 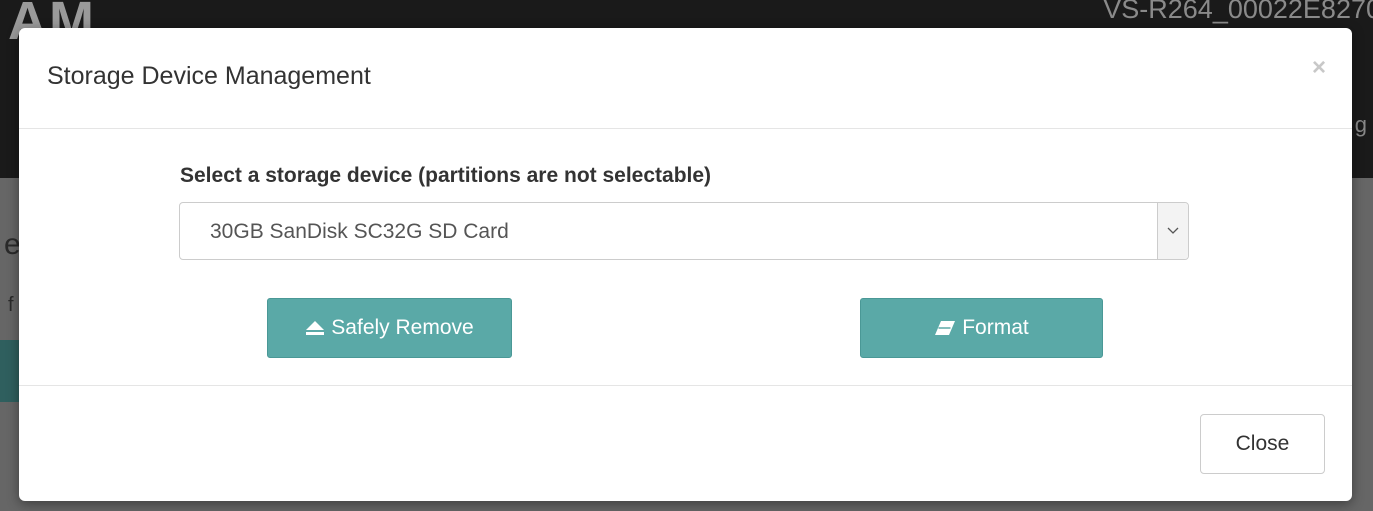 I want to click on modal-close-icon: ×, so click(x=1319, y=68).